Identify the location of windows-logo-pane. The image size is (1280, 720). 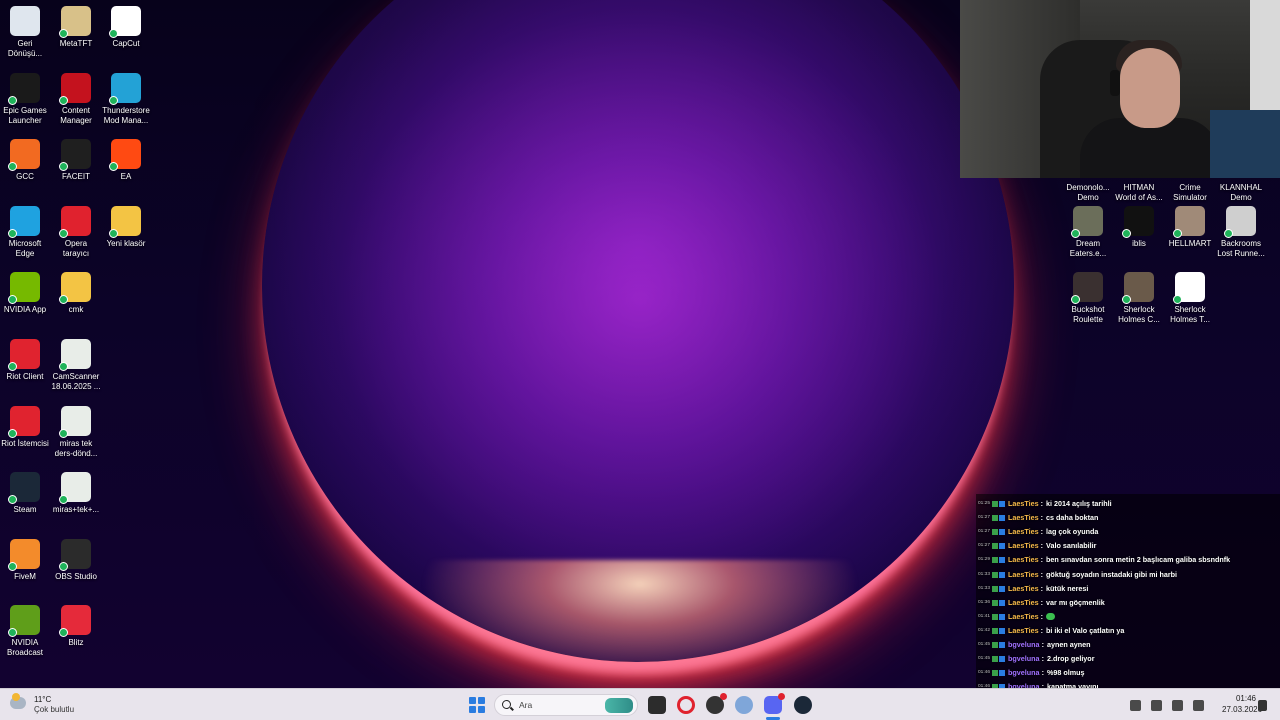
(472, 700).